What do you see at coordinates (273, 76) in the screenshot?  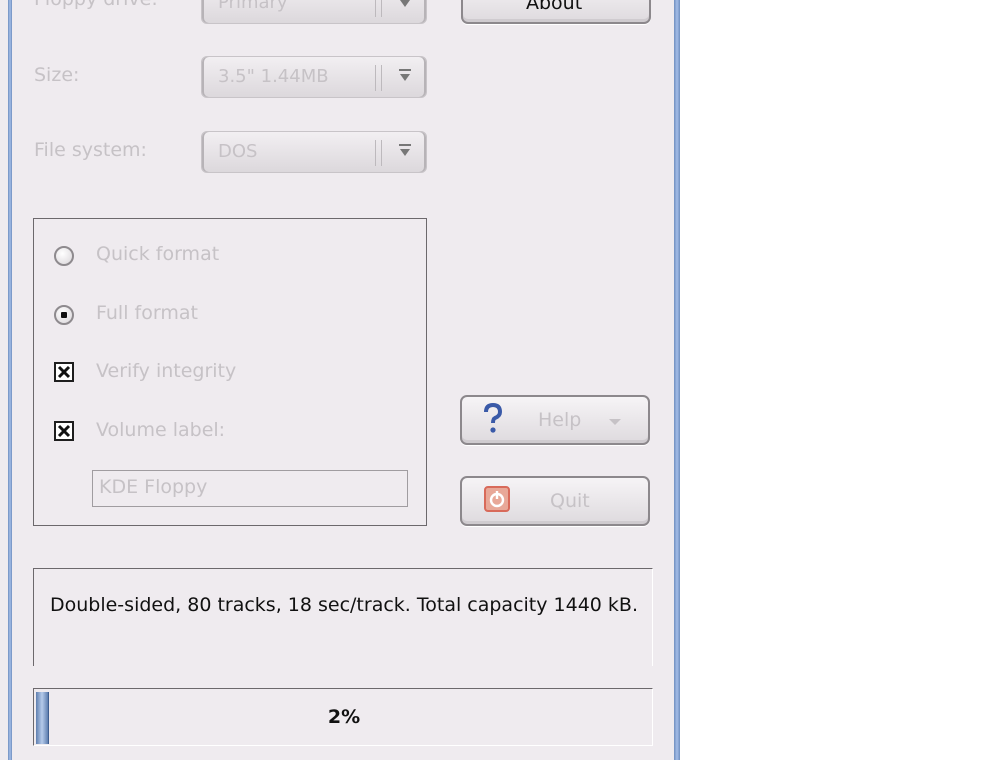 I see `size-value: 3.5" 1.44MB` at bounding box center [273, 76].